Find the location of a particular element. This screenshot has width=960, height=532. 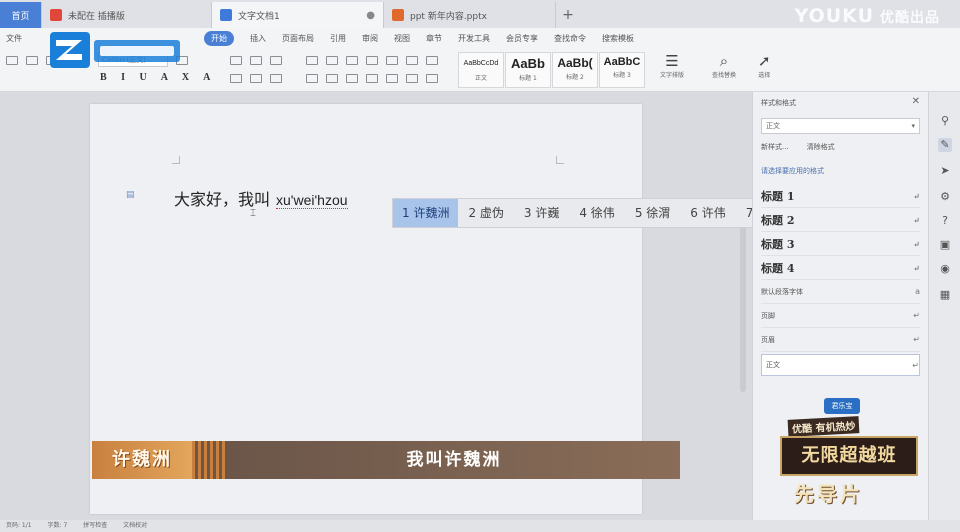

borders-icon is located at coordinates (432, 78).